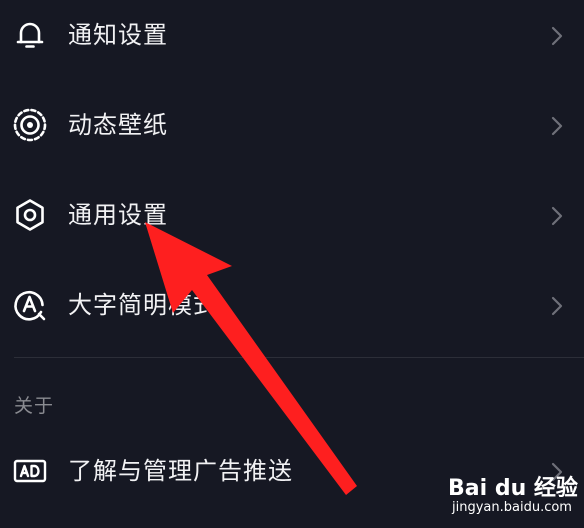  Describe the element at coordinates (30, 305) in the screenshot. I see `large-font-icon` at that location.